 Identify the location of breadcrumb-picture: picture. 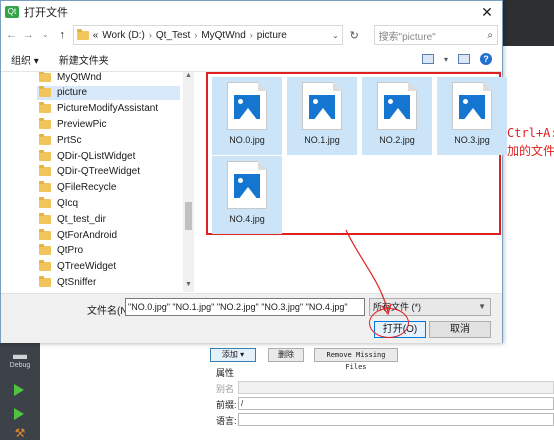
(272, 35).